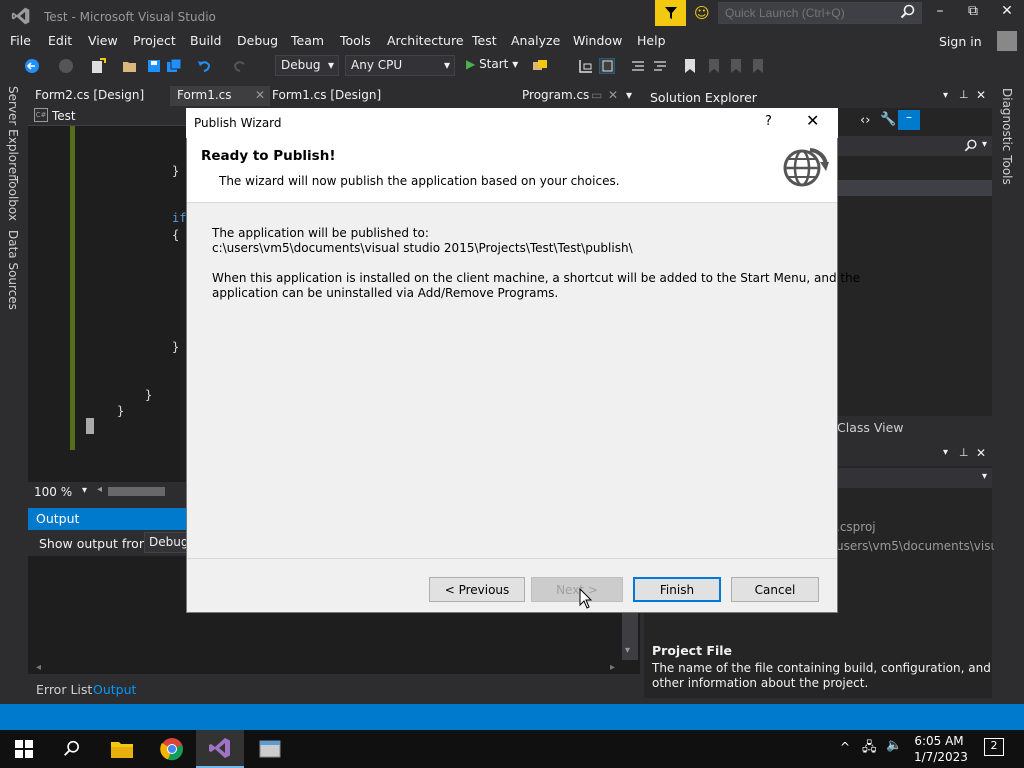 The width and height of the screenshot is (1024, 768). What do you see at coordinates (172, 749) in the screenshot?
I see `taskbar-chrome` at bounding box center [172, 749].